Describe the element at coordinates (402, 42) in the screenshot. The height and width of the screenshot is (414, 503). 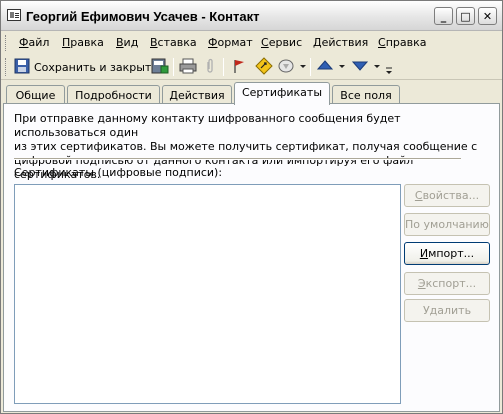
I see `menu-help: Справка` at that location.